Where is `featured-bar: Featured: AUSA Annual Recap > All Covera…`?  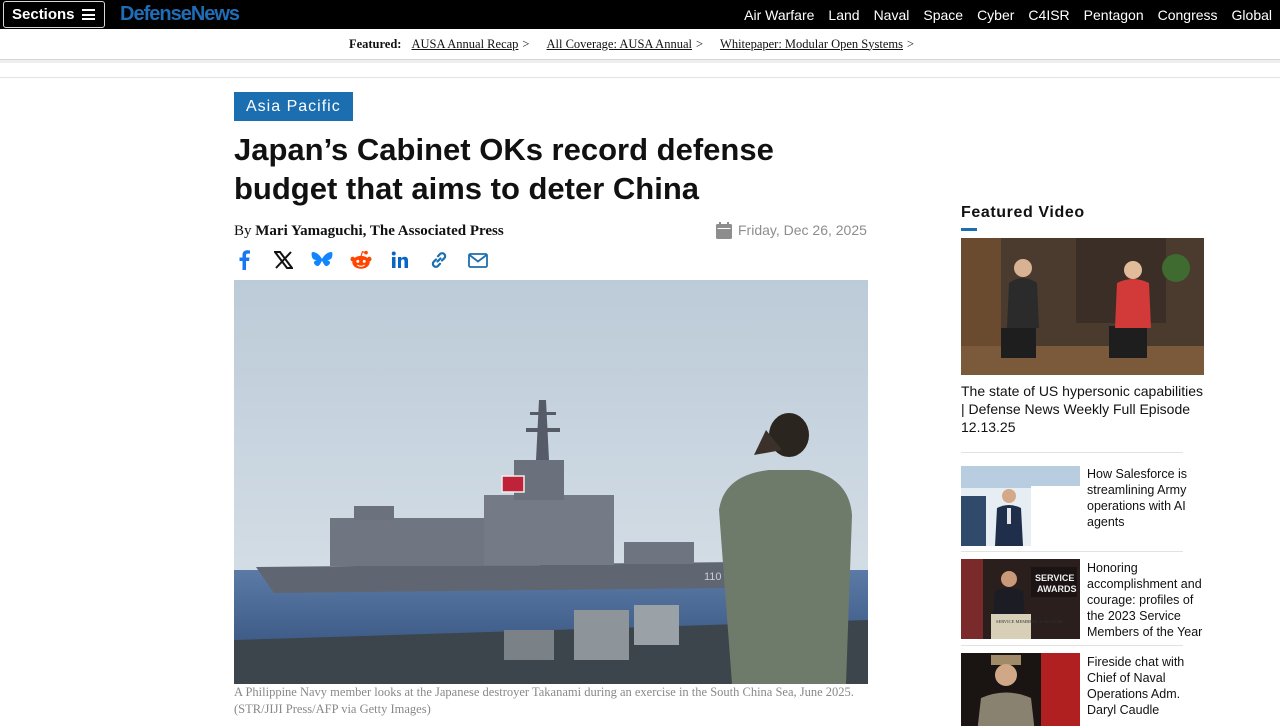
featured-bar: Featured: AUSA Annual Recap > All Covera… is located at coordinates (640, 44).